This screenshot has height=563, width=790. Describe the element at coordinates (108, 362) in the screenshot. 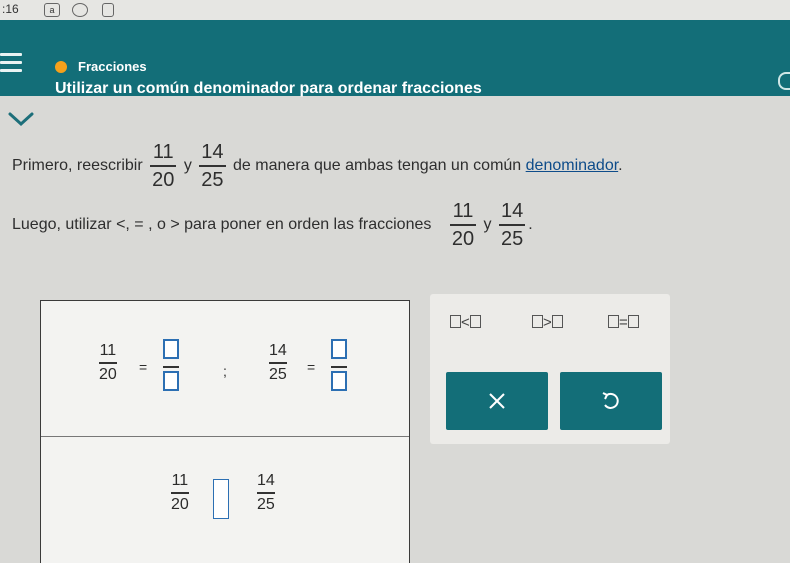

I see `work-fraction-11-20: 11 20` at that location.